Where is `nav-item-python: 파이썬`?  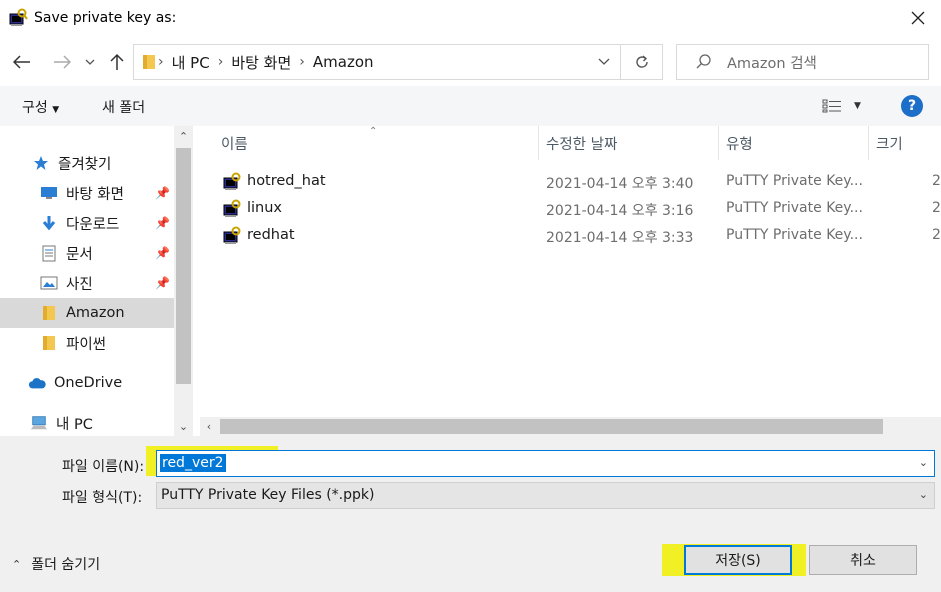 nav-item-python: 파이썬 is located at coordinates (87, 343).